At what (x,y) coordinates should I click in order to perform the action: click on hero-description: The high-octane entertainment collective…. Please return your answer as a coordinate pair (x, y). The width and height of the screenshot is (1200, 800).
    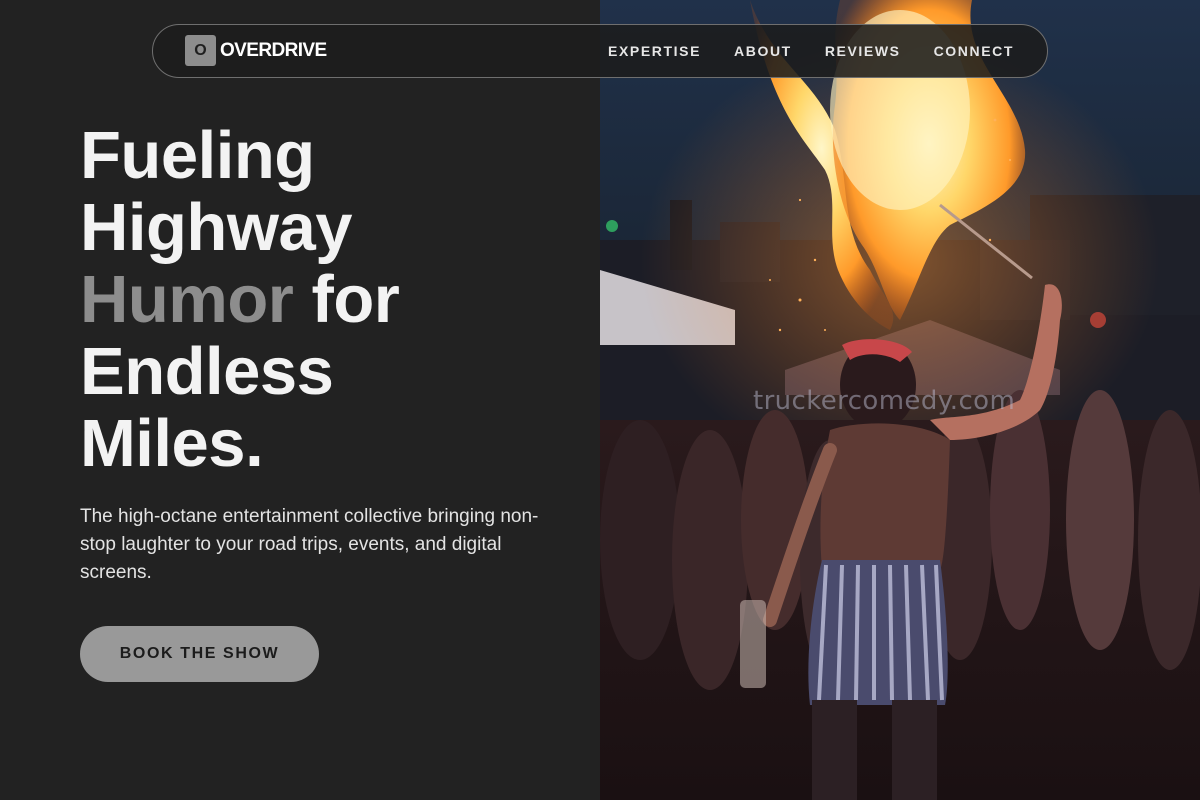
    Looking at the image, I should click on (309, 544).